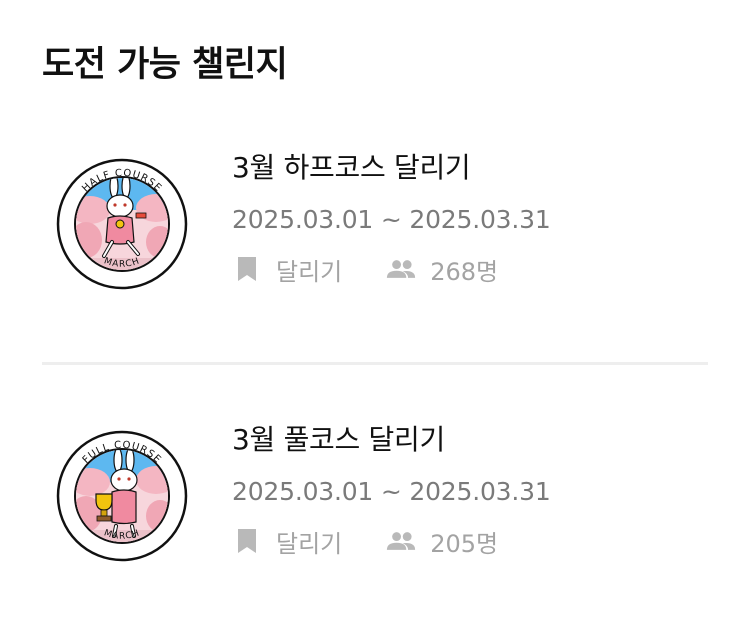 This screenshot has width=749, height=630. Describe the element at coordinates (122, 224) in the screenshot. I see `half-course-badge-icon: HALF COURSE MARCH` at that location.